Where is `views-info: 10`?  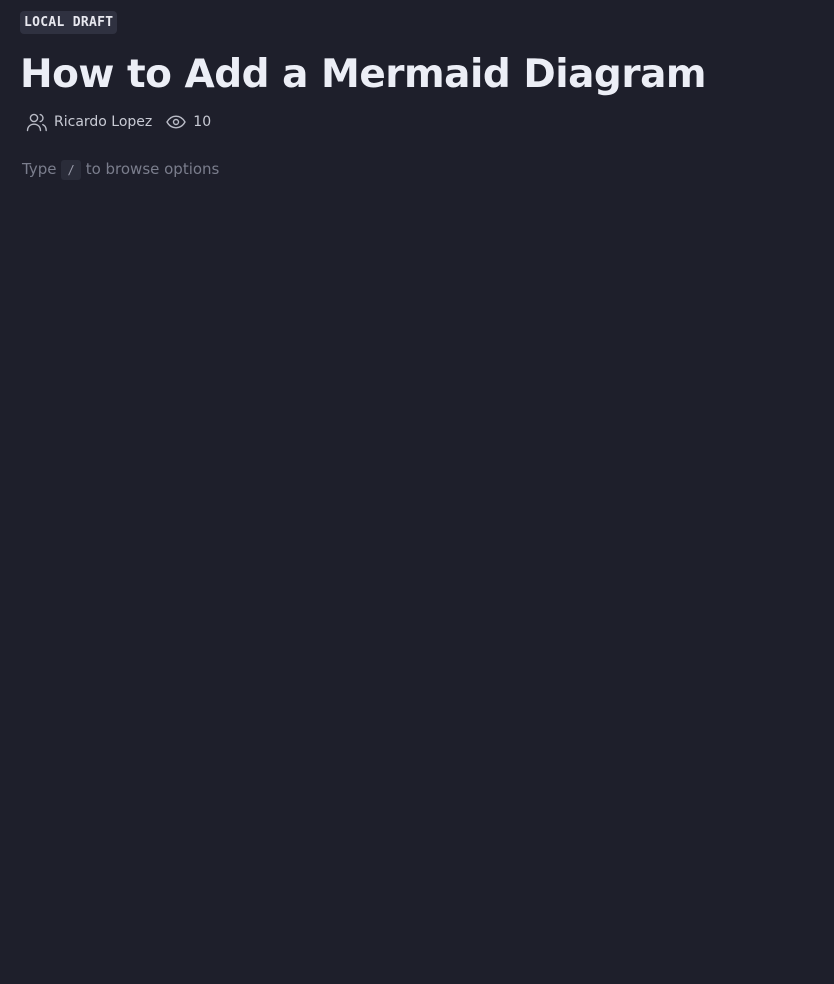
views-info: 10 is located at coordinates (188, 122).